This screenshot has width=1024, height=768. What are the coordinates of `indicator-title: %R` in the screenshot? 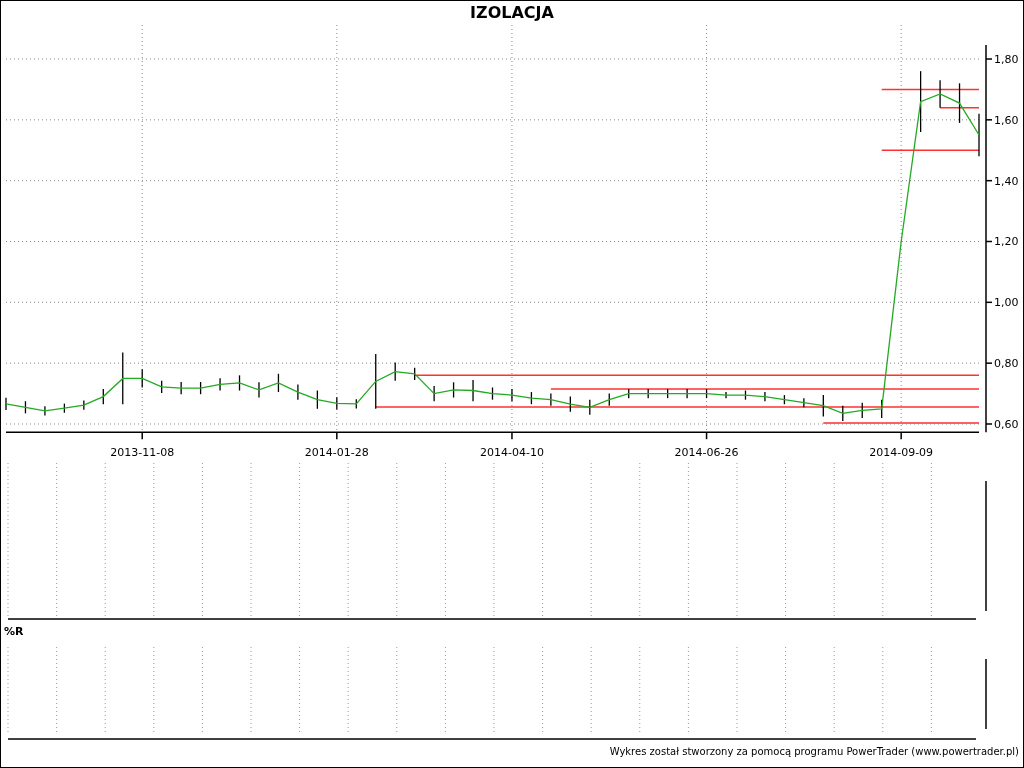 It's located at (14, 632).